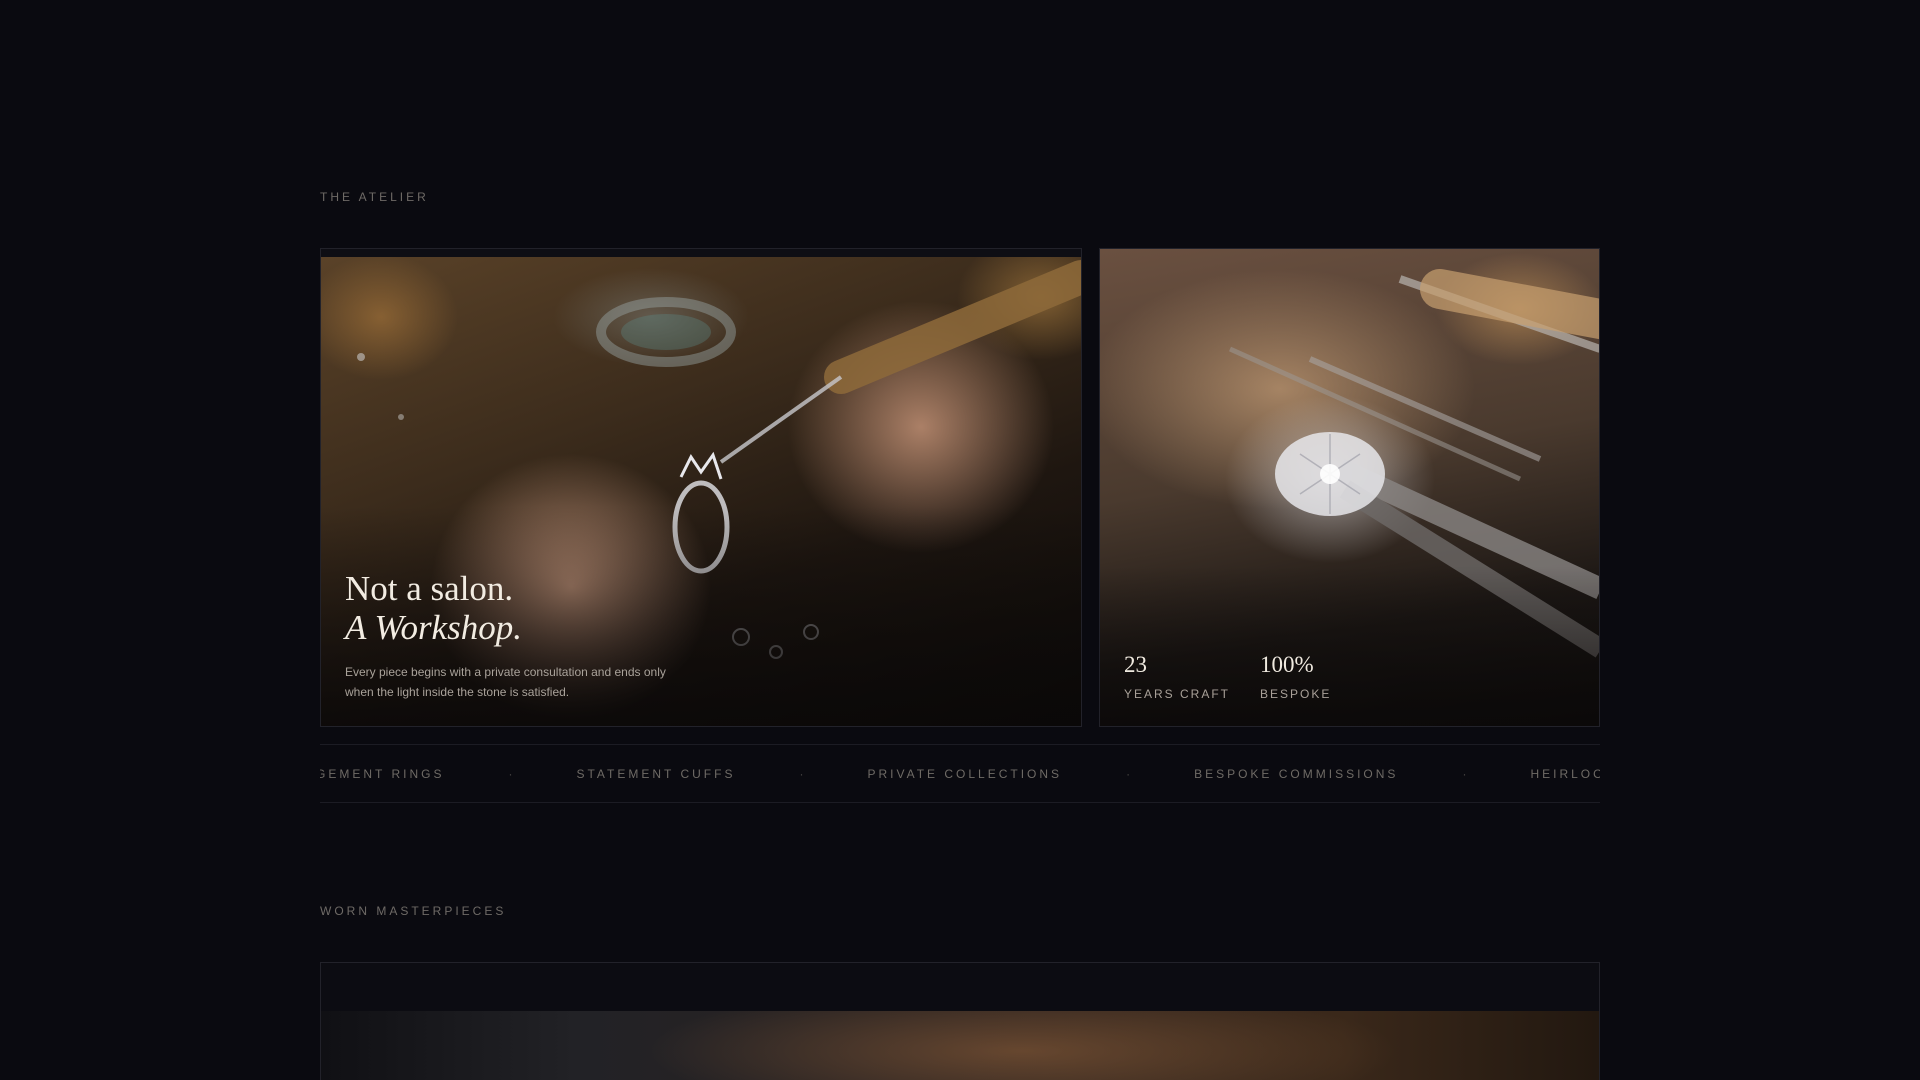 The image size is (1920, 1080). I want to click on stat-label: YEARS CRAFT, so click(1177, 694).